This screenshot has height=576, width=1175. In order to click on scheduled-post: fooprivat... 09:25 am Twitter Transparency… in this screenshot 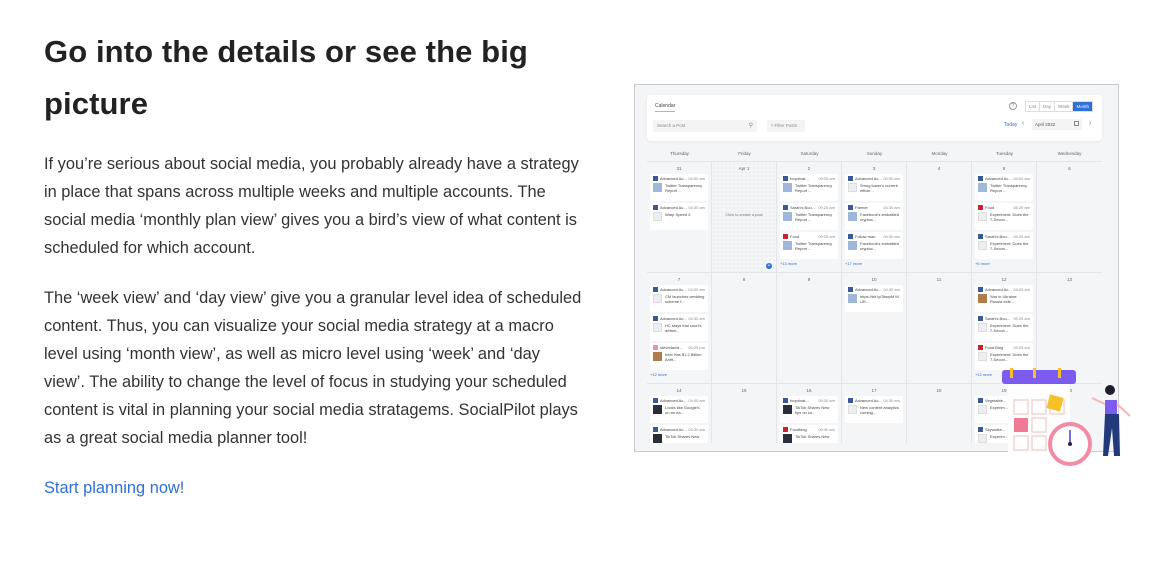, I will do `click(809, 187)`.